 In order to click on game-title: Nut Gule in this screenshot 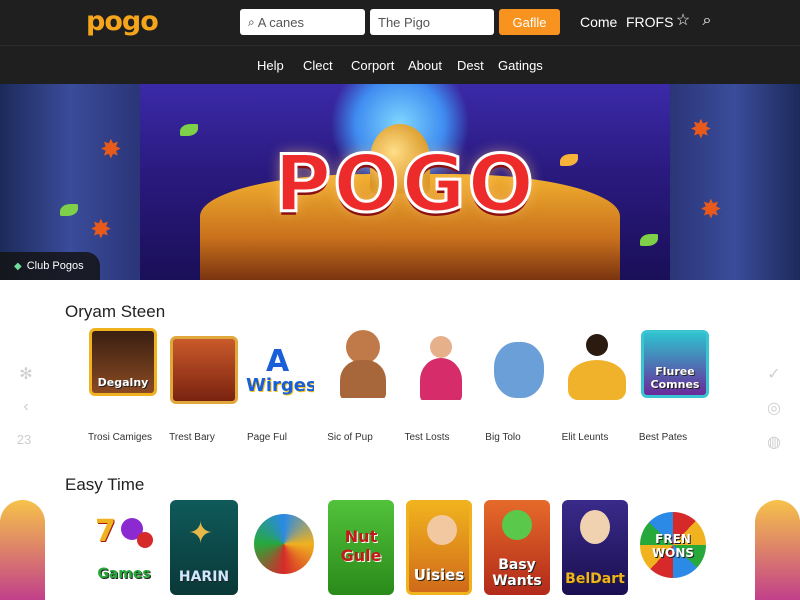, I will do `click(361, 546)`.